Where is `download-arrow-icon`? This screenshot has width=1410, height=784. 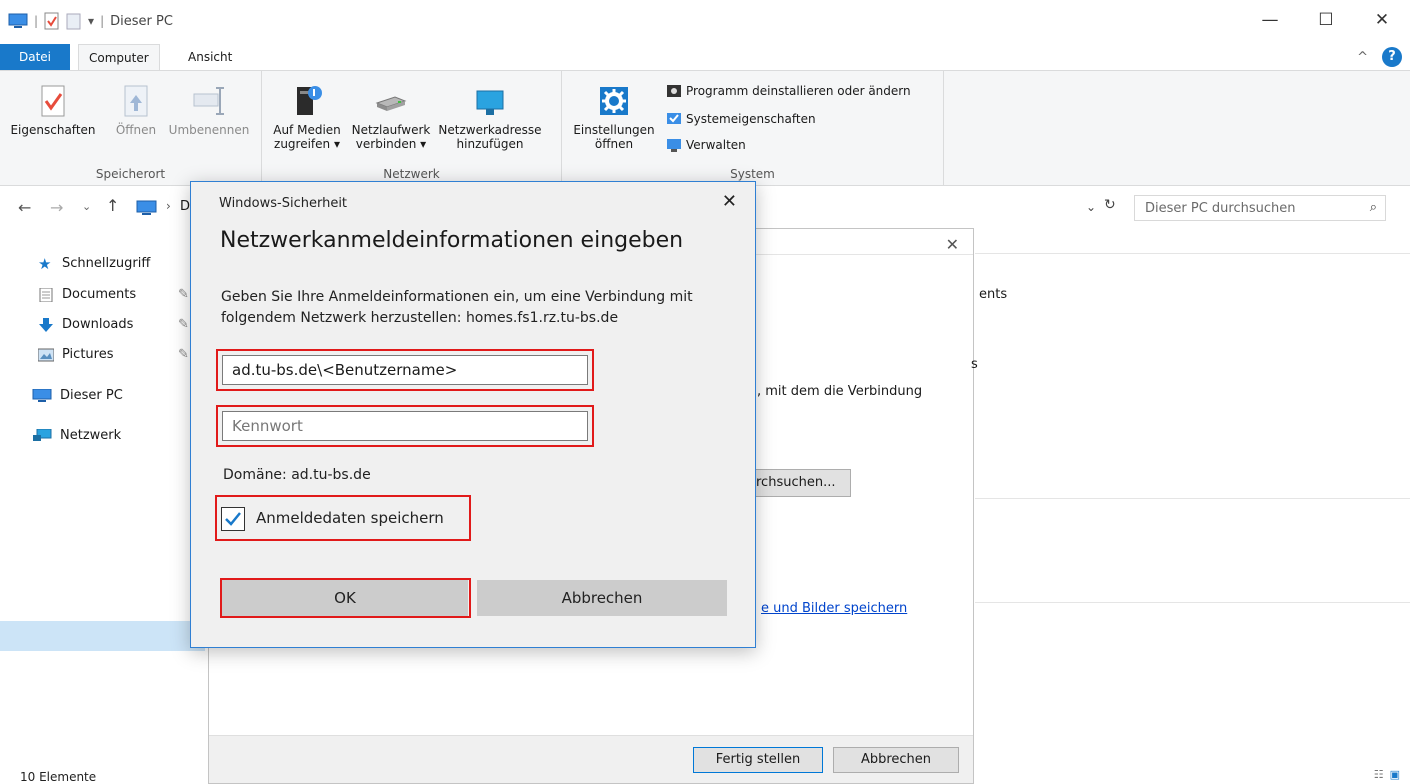 download-arrow-icon is located at coordinates (46, 324).